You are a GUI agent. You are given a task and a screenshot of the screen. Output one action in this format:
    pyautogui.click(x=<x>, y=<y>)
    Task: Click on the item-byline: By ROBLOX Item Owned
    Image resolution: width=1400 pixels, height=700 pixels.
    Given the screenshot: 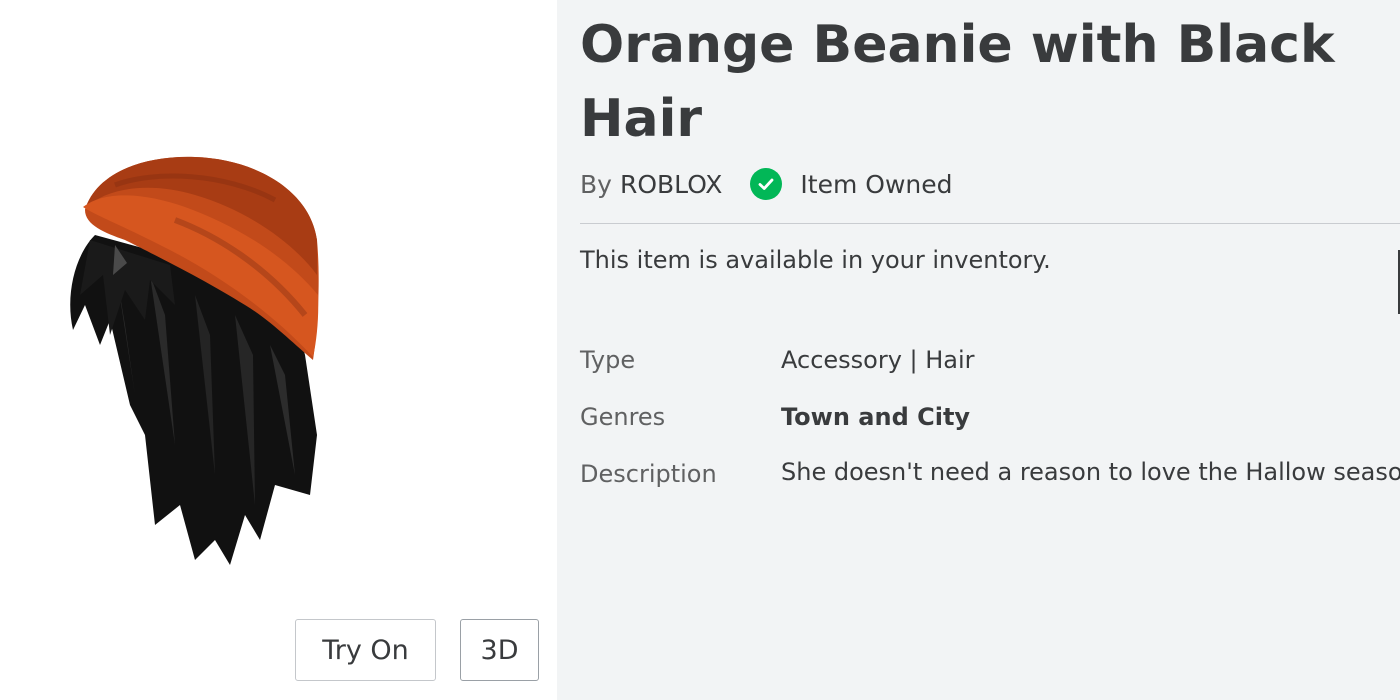 What is the action you would take?
    pyautogui.click(x=766, y=184)
    